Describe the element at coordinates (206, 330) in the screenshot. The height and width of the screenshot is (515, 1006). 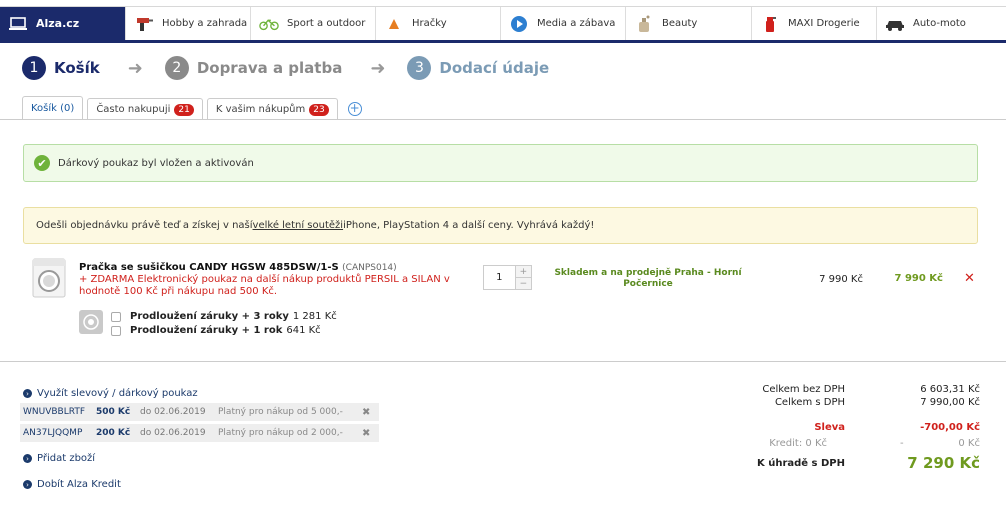
I see `warranty-label: Prodloužení záruky + 1 rok` at that location.